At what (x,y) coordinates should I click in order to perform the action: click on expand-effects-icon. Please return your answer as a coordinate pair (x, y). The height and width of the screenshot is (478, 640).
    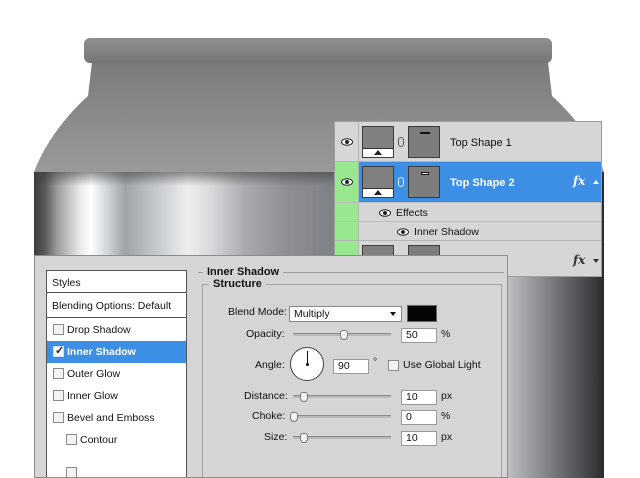
    Looking at the image, I should click on (596, 261).